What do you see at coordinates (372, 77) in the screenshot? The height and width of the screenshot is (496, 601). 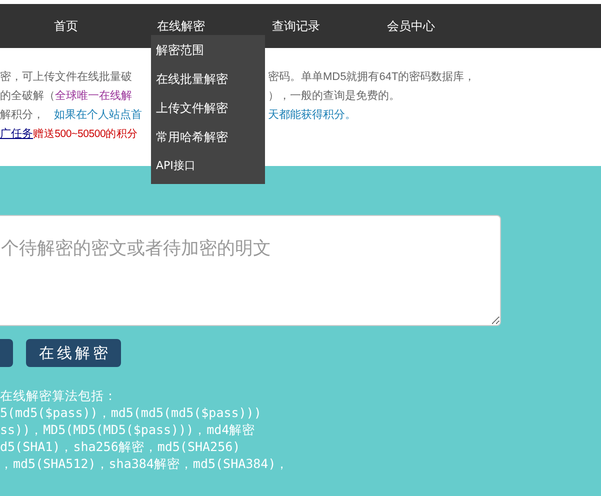 I see `intro-text: 密码。单单MD5就拥有64T的密码数据库，` at bounding box center [372, 77].